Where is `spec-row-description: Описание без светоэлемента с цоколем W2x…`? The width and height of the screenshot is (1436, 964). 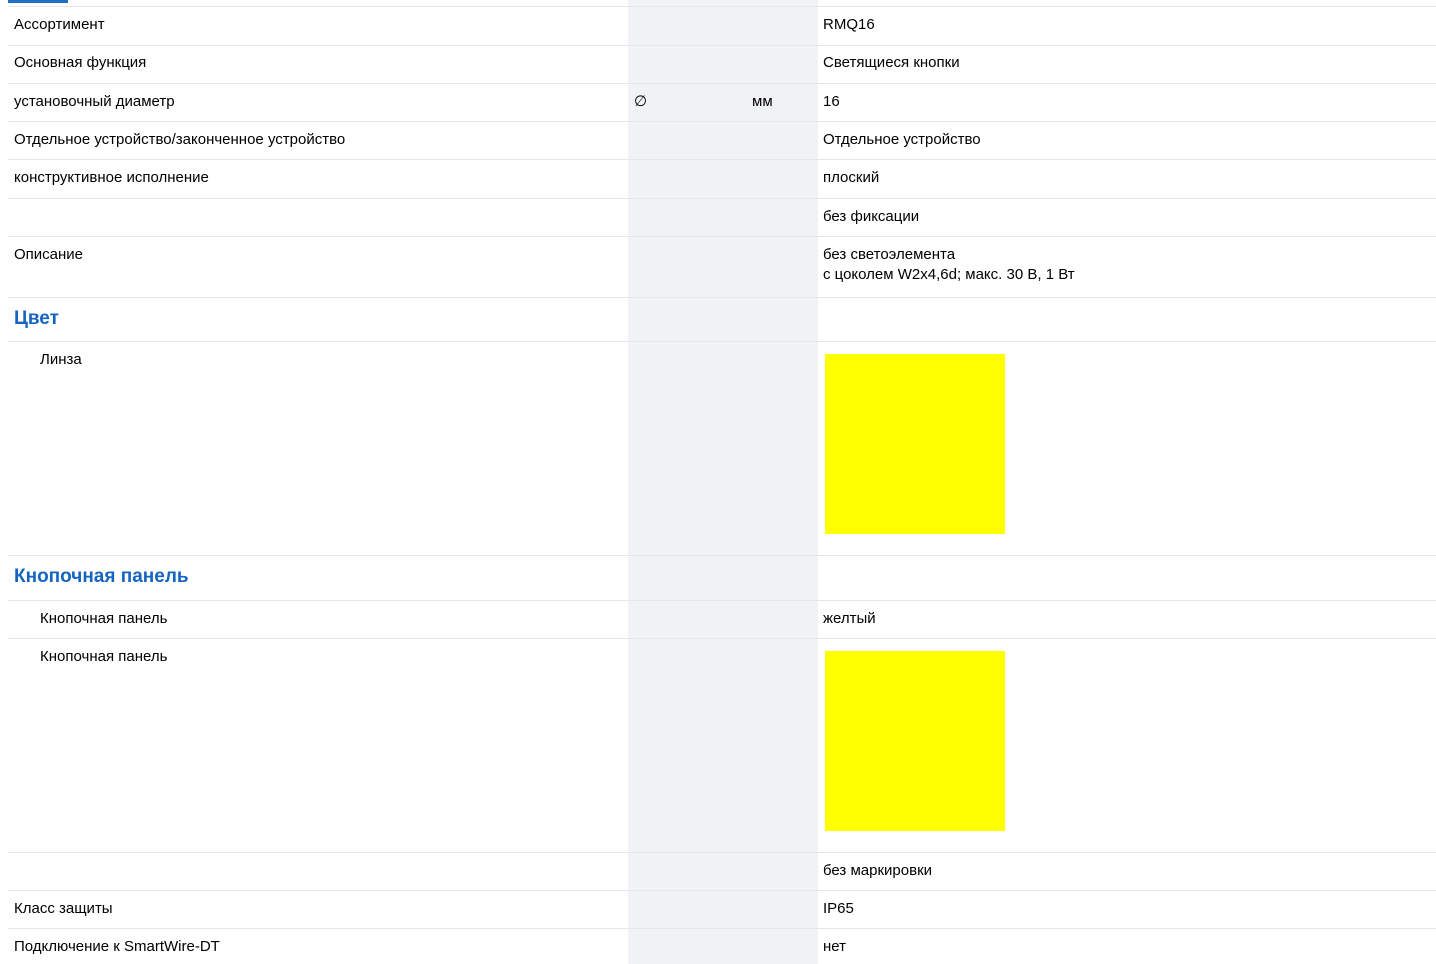
spec-row-description: Описание без светоэлемента с цоколем W2x… is located at coordinates (722, 266).